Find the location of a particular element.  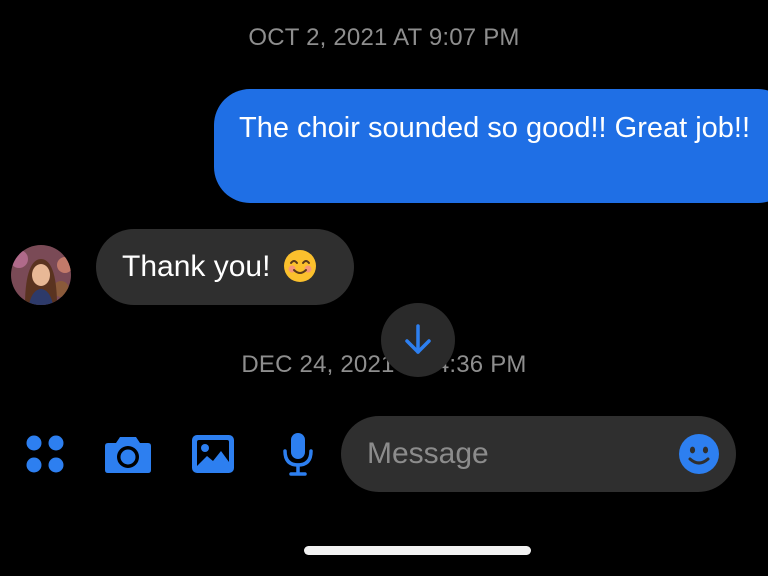

emoji-button is located at coordinates (699, 454).